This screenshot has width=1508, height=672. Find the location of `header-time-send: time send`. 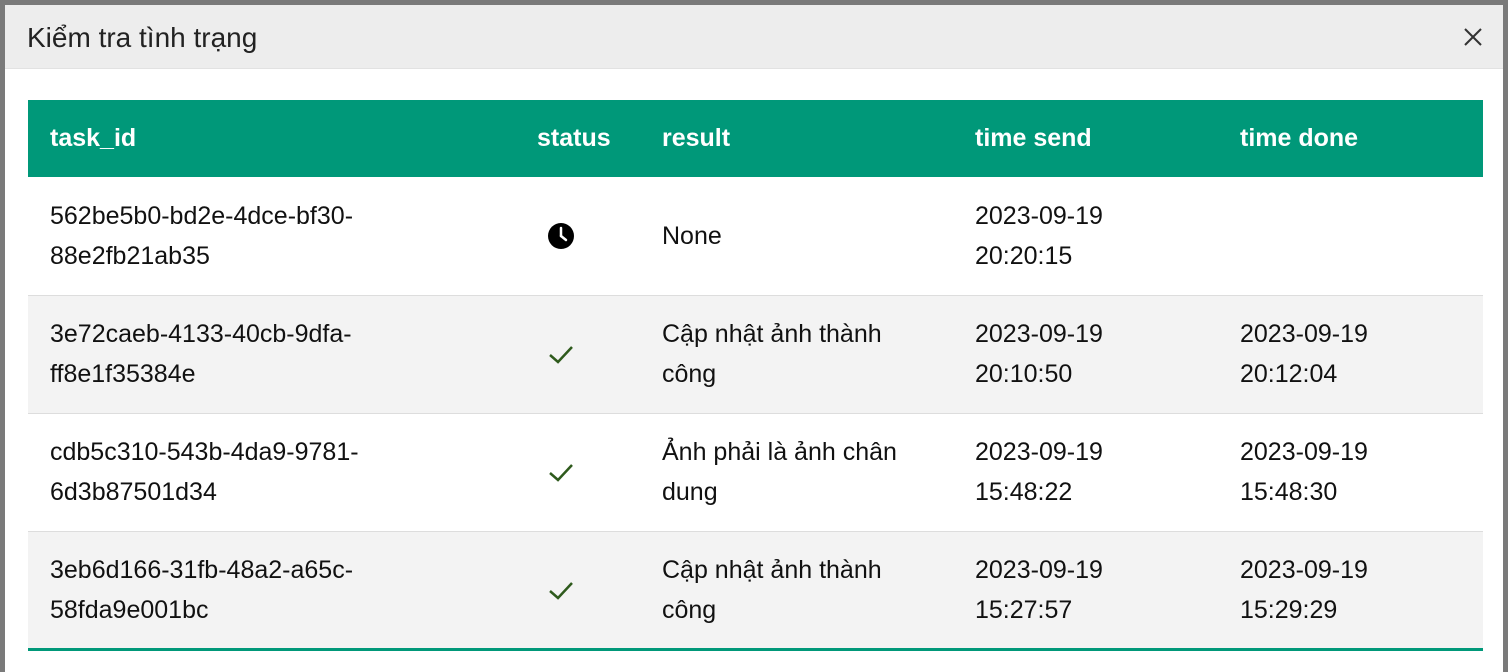

header-time-send: time send is located at coordinates (1033, 138).